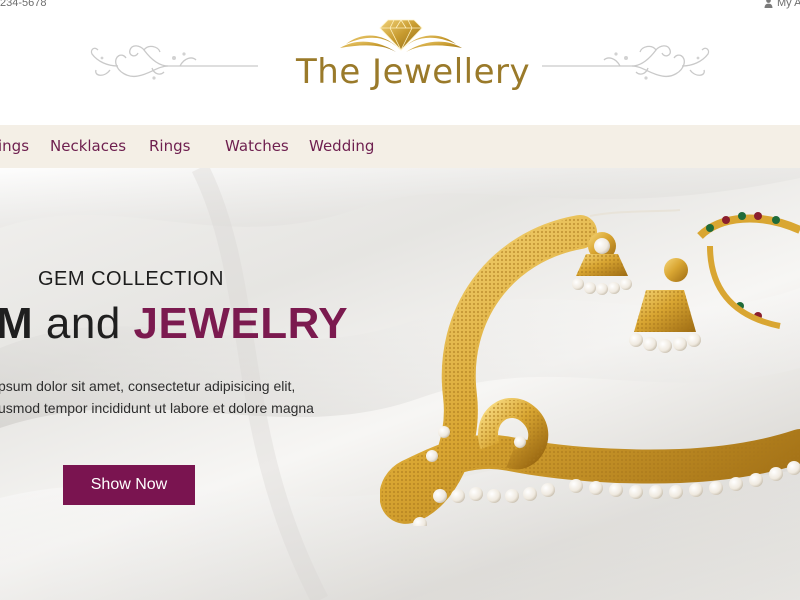  I want to click on my-account-link: My A, so click(782, 4).